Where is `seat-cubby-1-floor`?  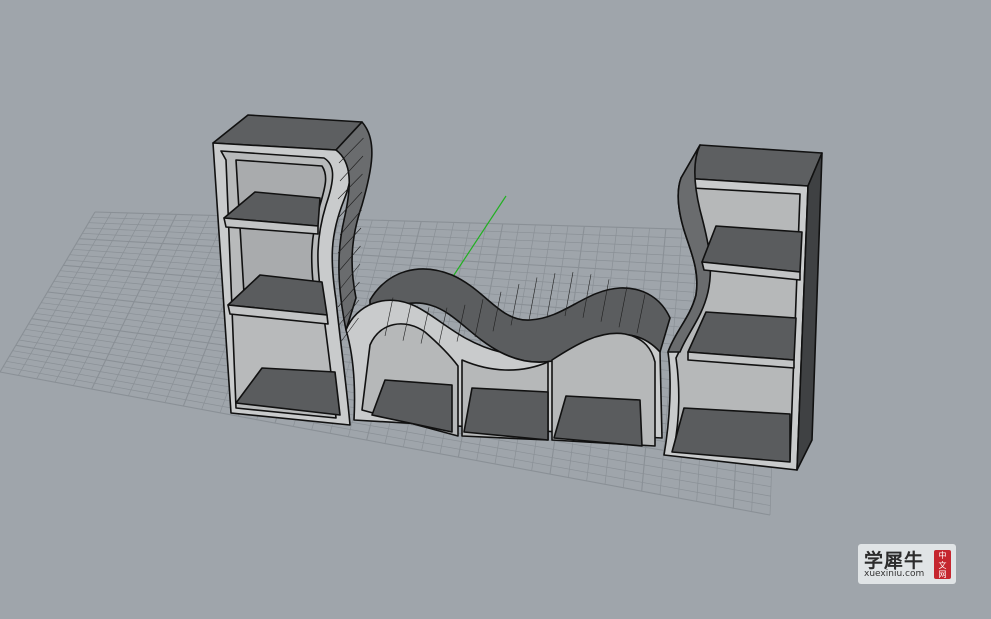
seat-cubby-1-floor is located at coordinates (412, 406).